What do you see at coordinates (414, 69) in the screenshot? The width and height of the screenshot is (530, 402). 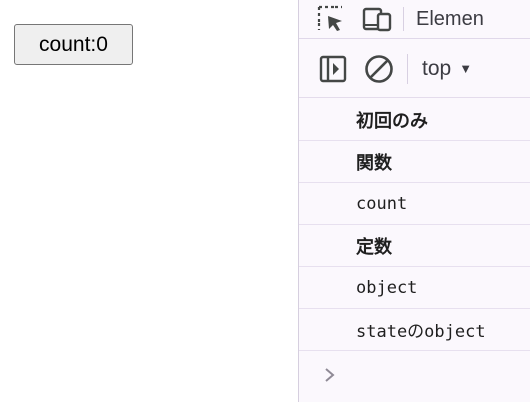 I see `console-toolbar: top ▼` at bounding box center [414, 69].